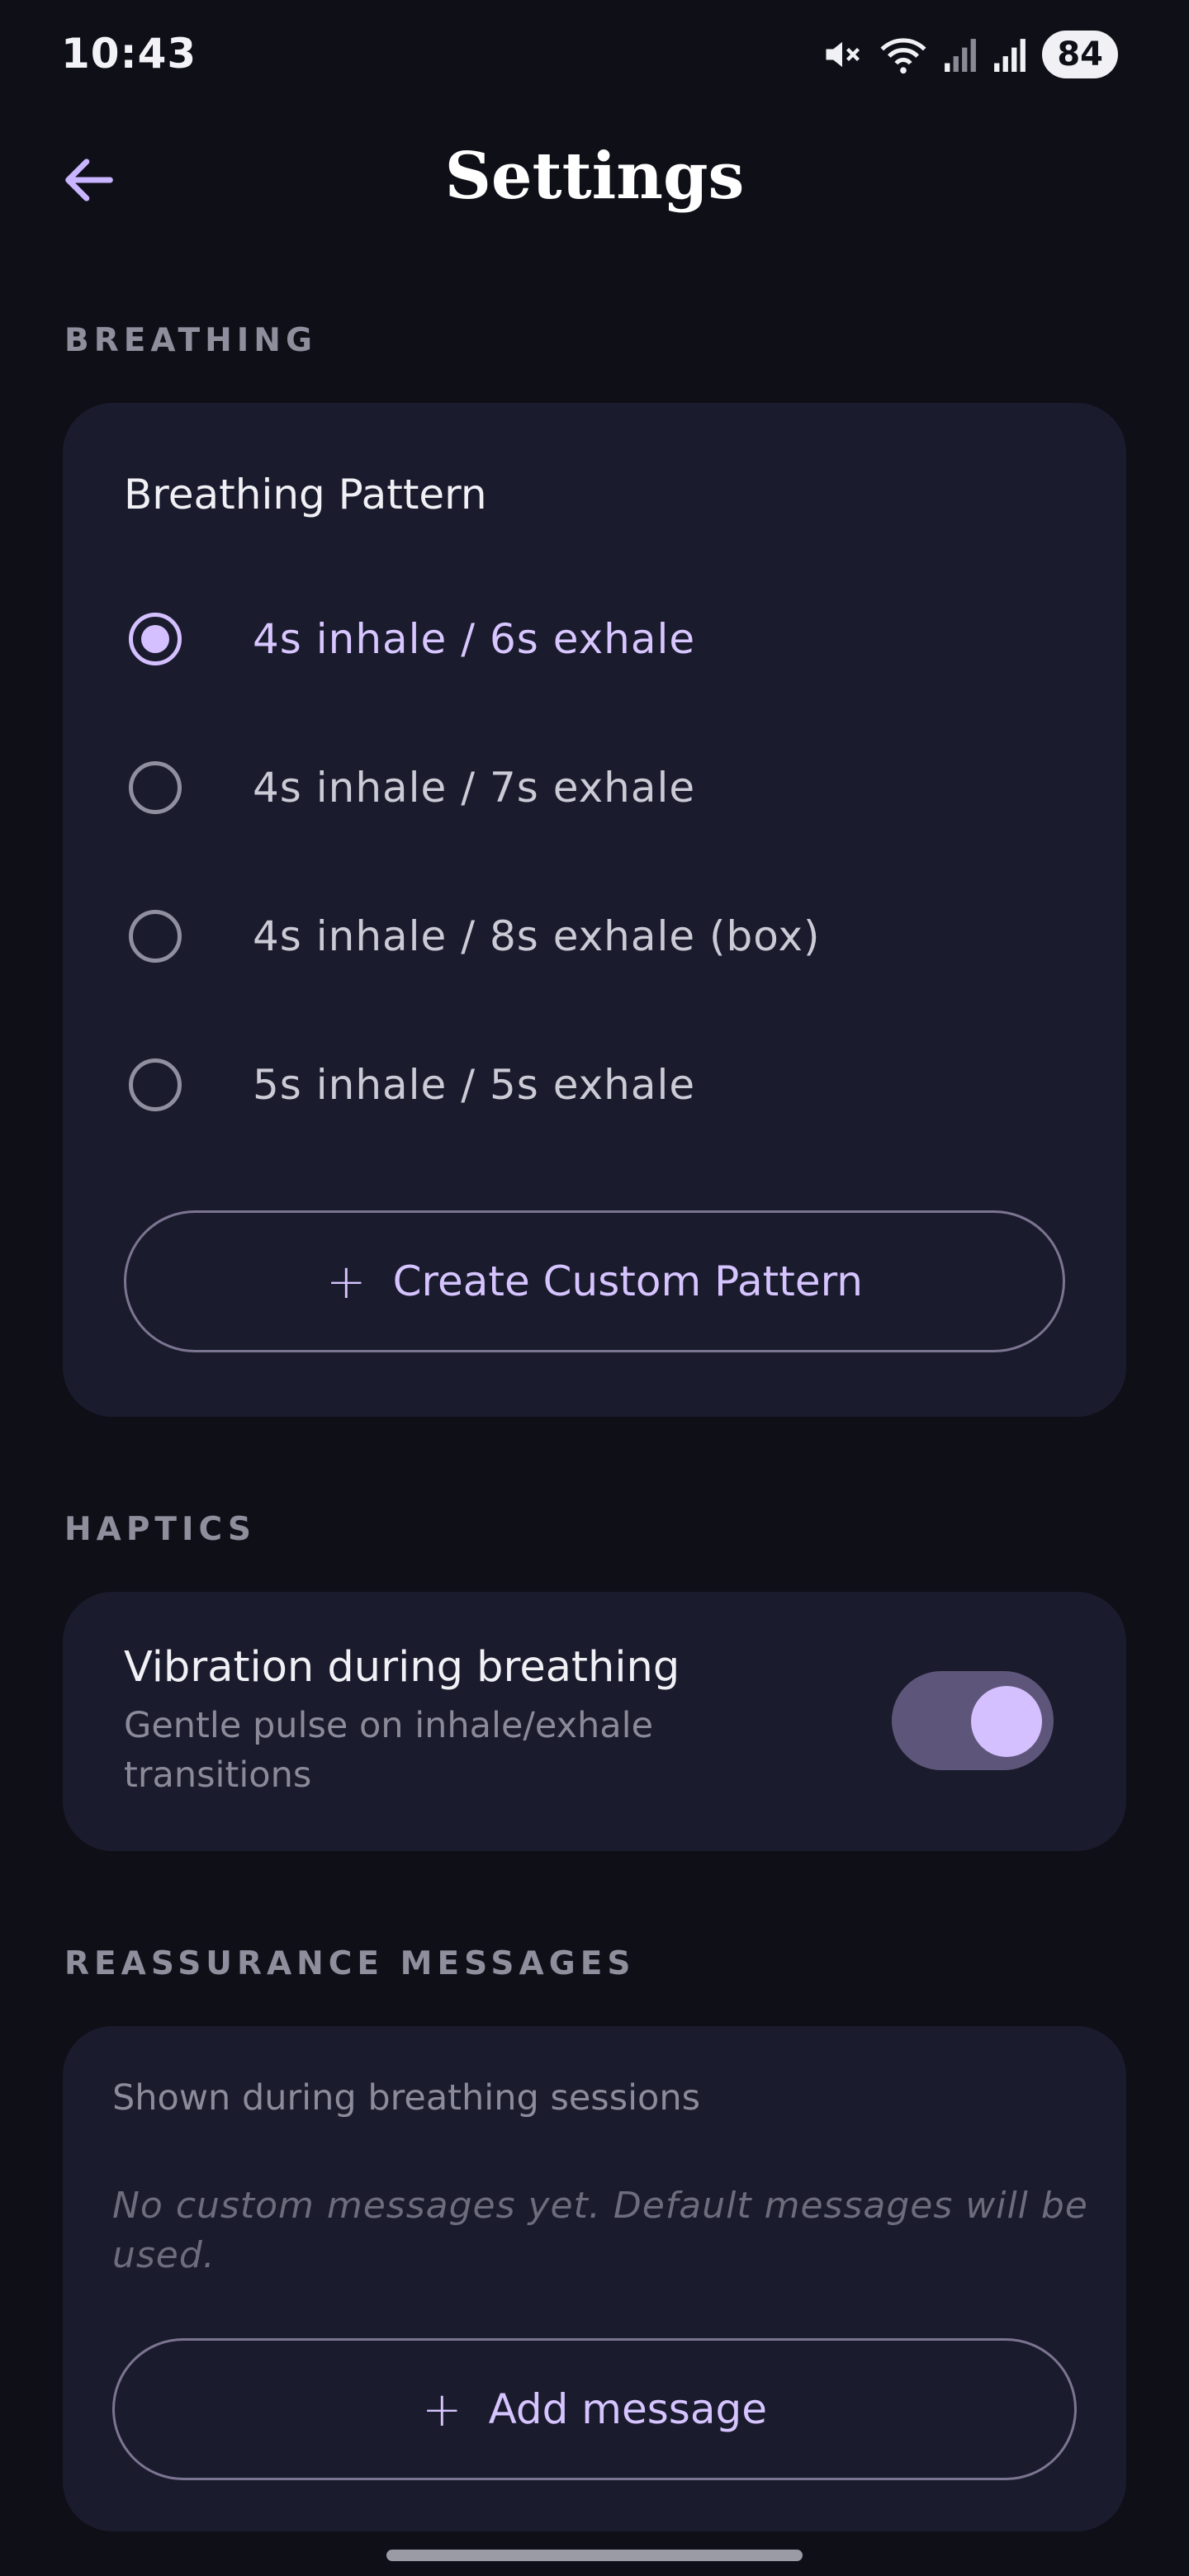 The height and width of the screenshot is (2576, 1189). What do you see at coordinates (305, 495) in the screenshot?
I see `card-title: Breathing Pattern` at bounding box center [305, 495].